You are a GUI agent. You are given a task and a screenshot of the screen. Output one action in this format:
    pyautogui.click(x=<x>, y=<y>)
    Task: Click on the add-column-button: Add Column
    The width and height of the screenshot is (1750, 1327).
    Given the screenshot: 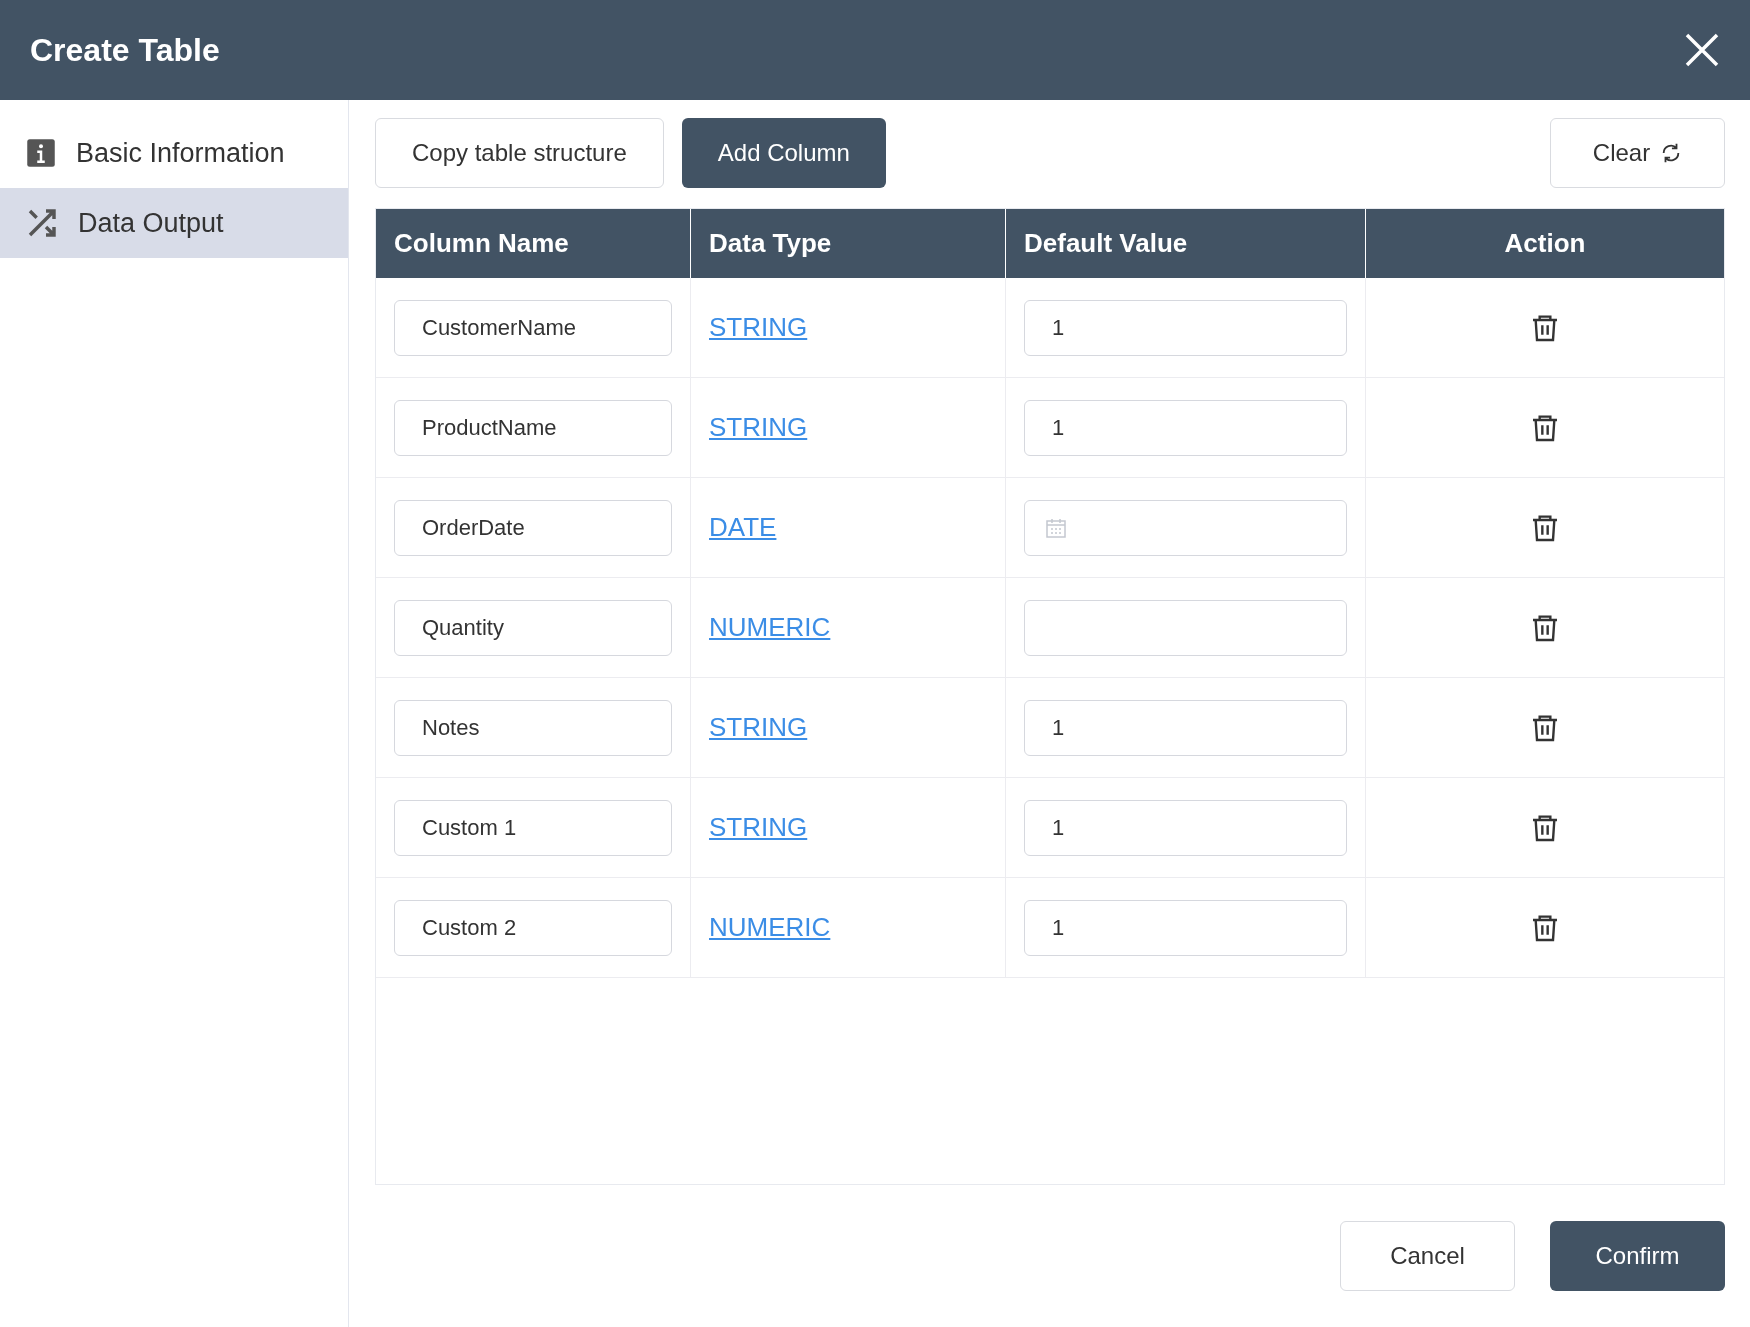 What is the action you would take?
    pyautogui.click(x=783, y=153)
    